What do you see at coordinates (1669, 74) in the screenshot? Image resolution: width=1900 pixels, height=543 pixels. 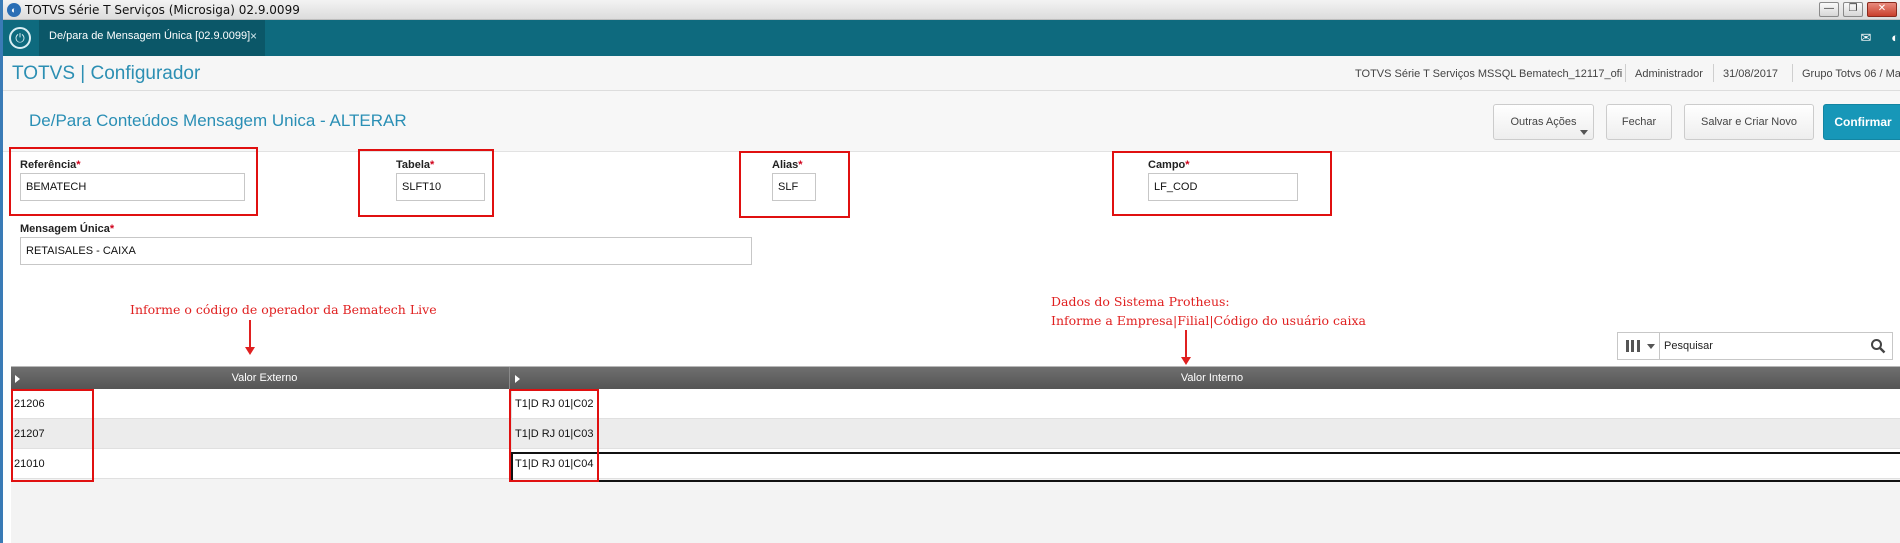 I see `user-name: Administrador` at bounding box center [1669, 74].